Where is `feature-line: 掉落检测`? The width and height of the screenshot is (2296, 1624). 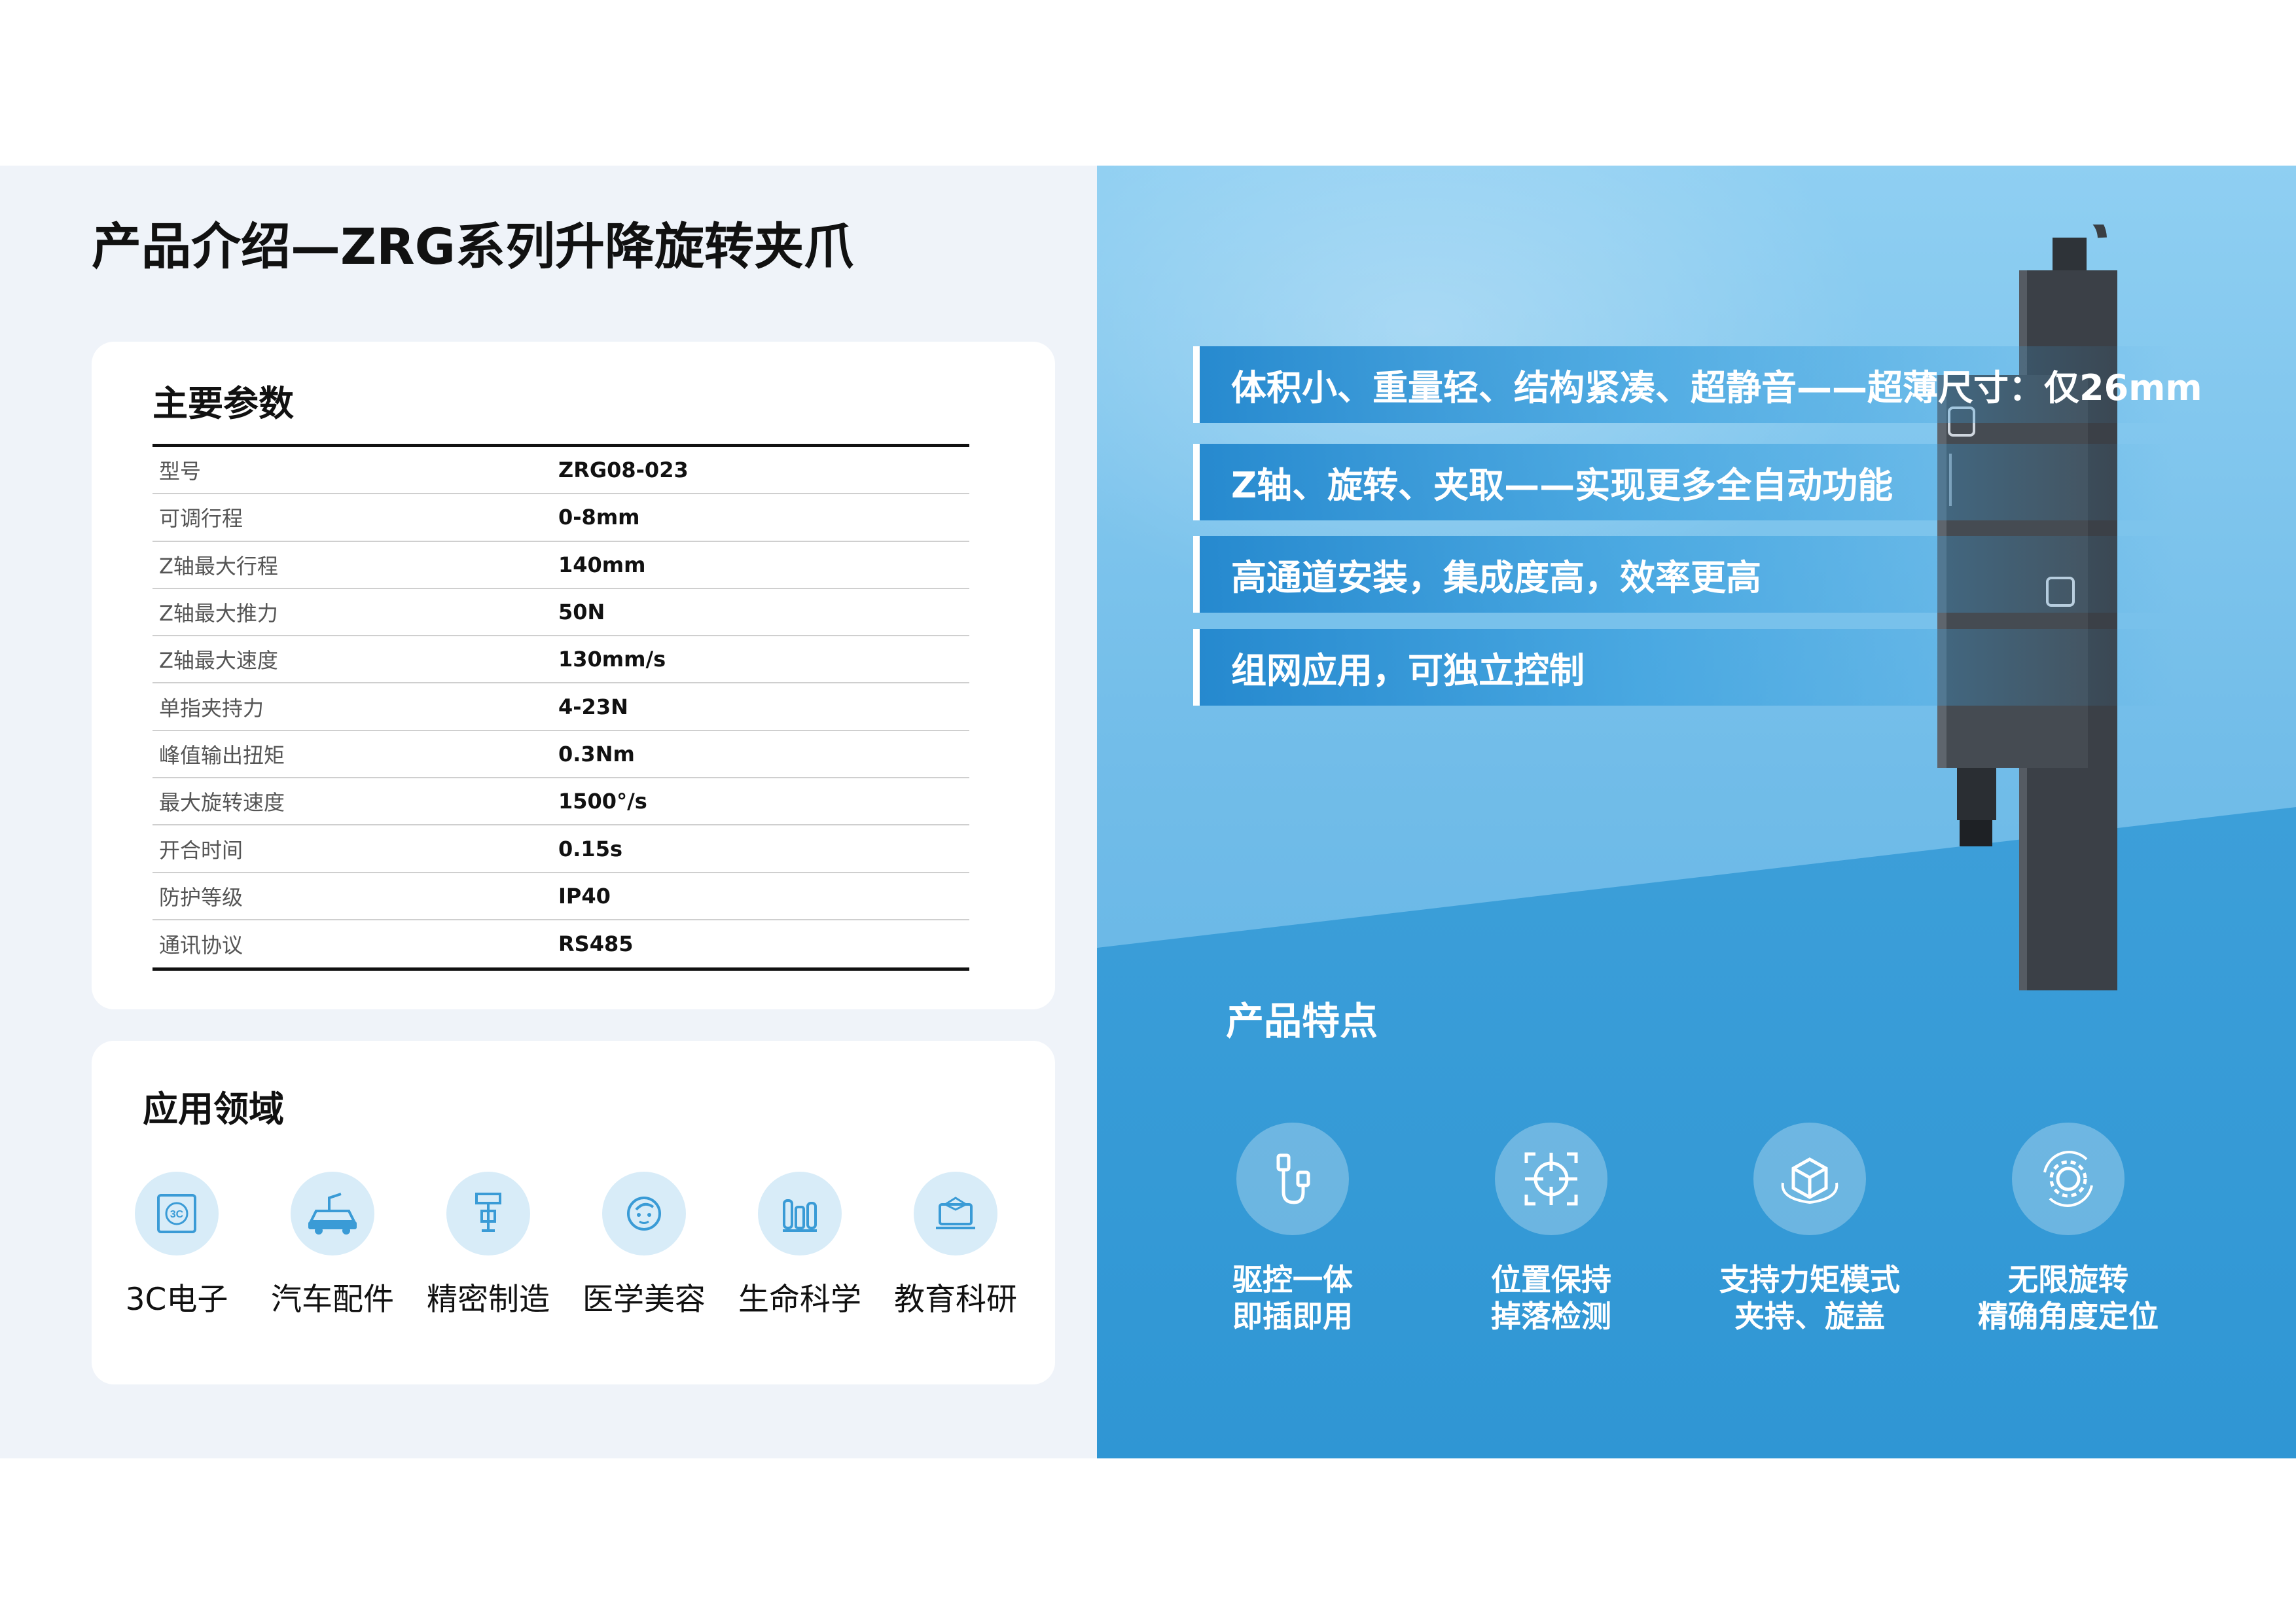
feature-line: 掉落检测 is located at coordinates (1551, 1316).